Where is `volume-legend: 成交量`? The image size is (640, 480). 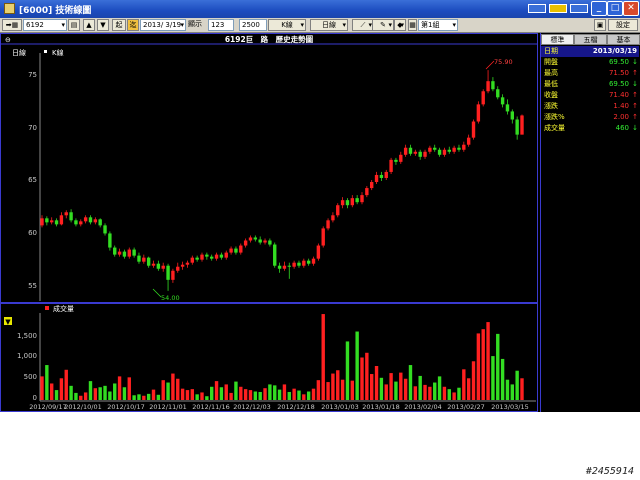 volume-legend: 成交量 is located at coordinates (63, 308).